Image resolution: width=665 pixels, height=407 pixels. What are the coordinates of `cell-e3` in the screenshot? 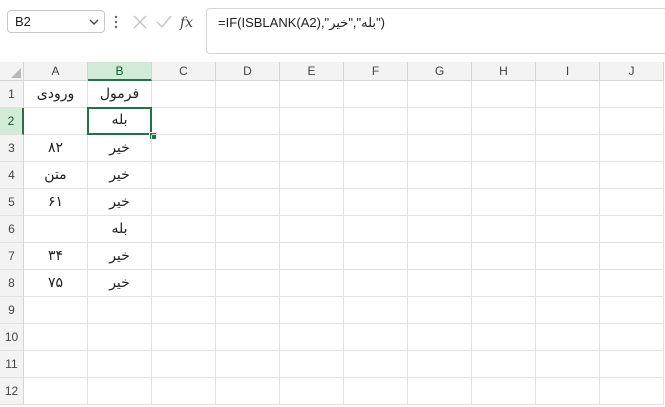 It's located at (312, 148).